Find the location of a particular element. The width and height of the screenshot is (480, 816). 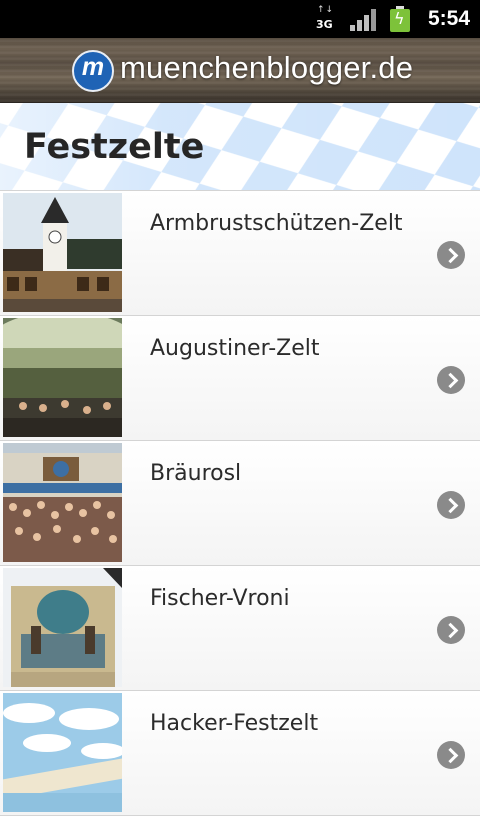

status-time: 5:54 is located at coordinates (449, 18).